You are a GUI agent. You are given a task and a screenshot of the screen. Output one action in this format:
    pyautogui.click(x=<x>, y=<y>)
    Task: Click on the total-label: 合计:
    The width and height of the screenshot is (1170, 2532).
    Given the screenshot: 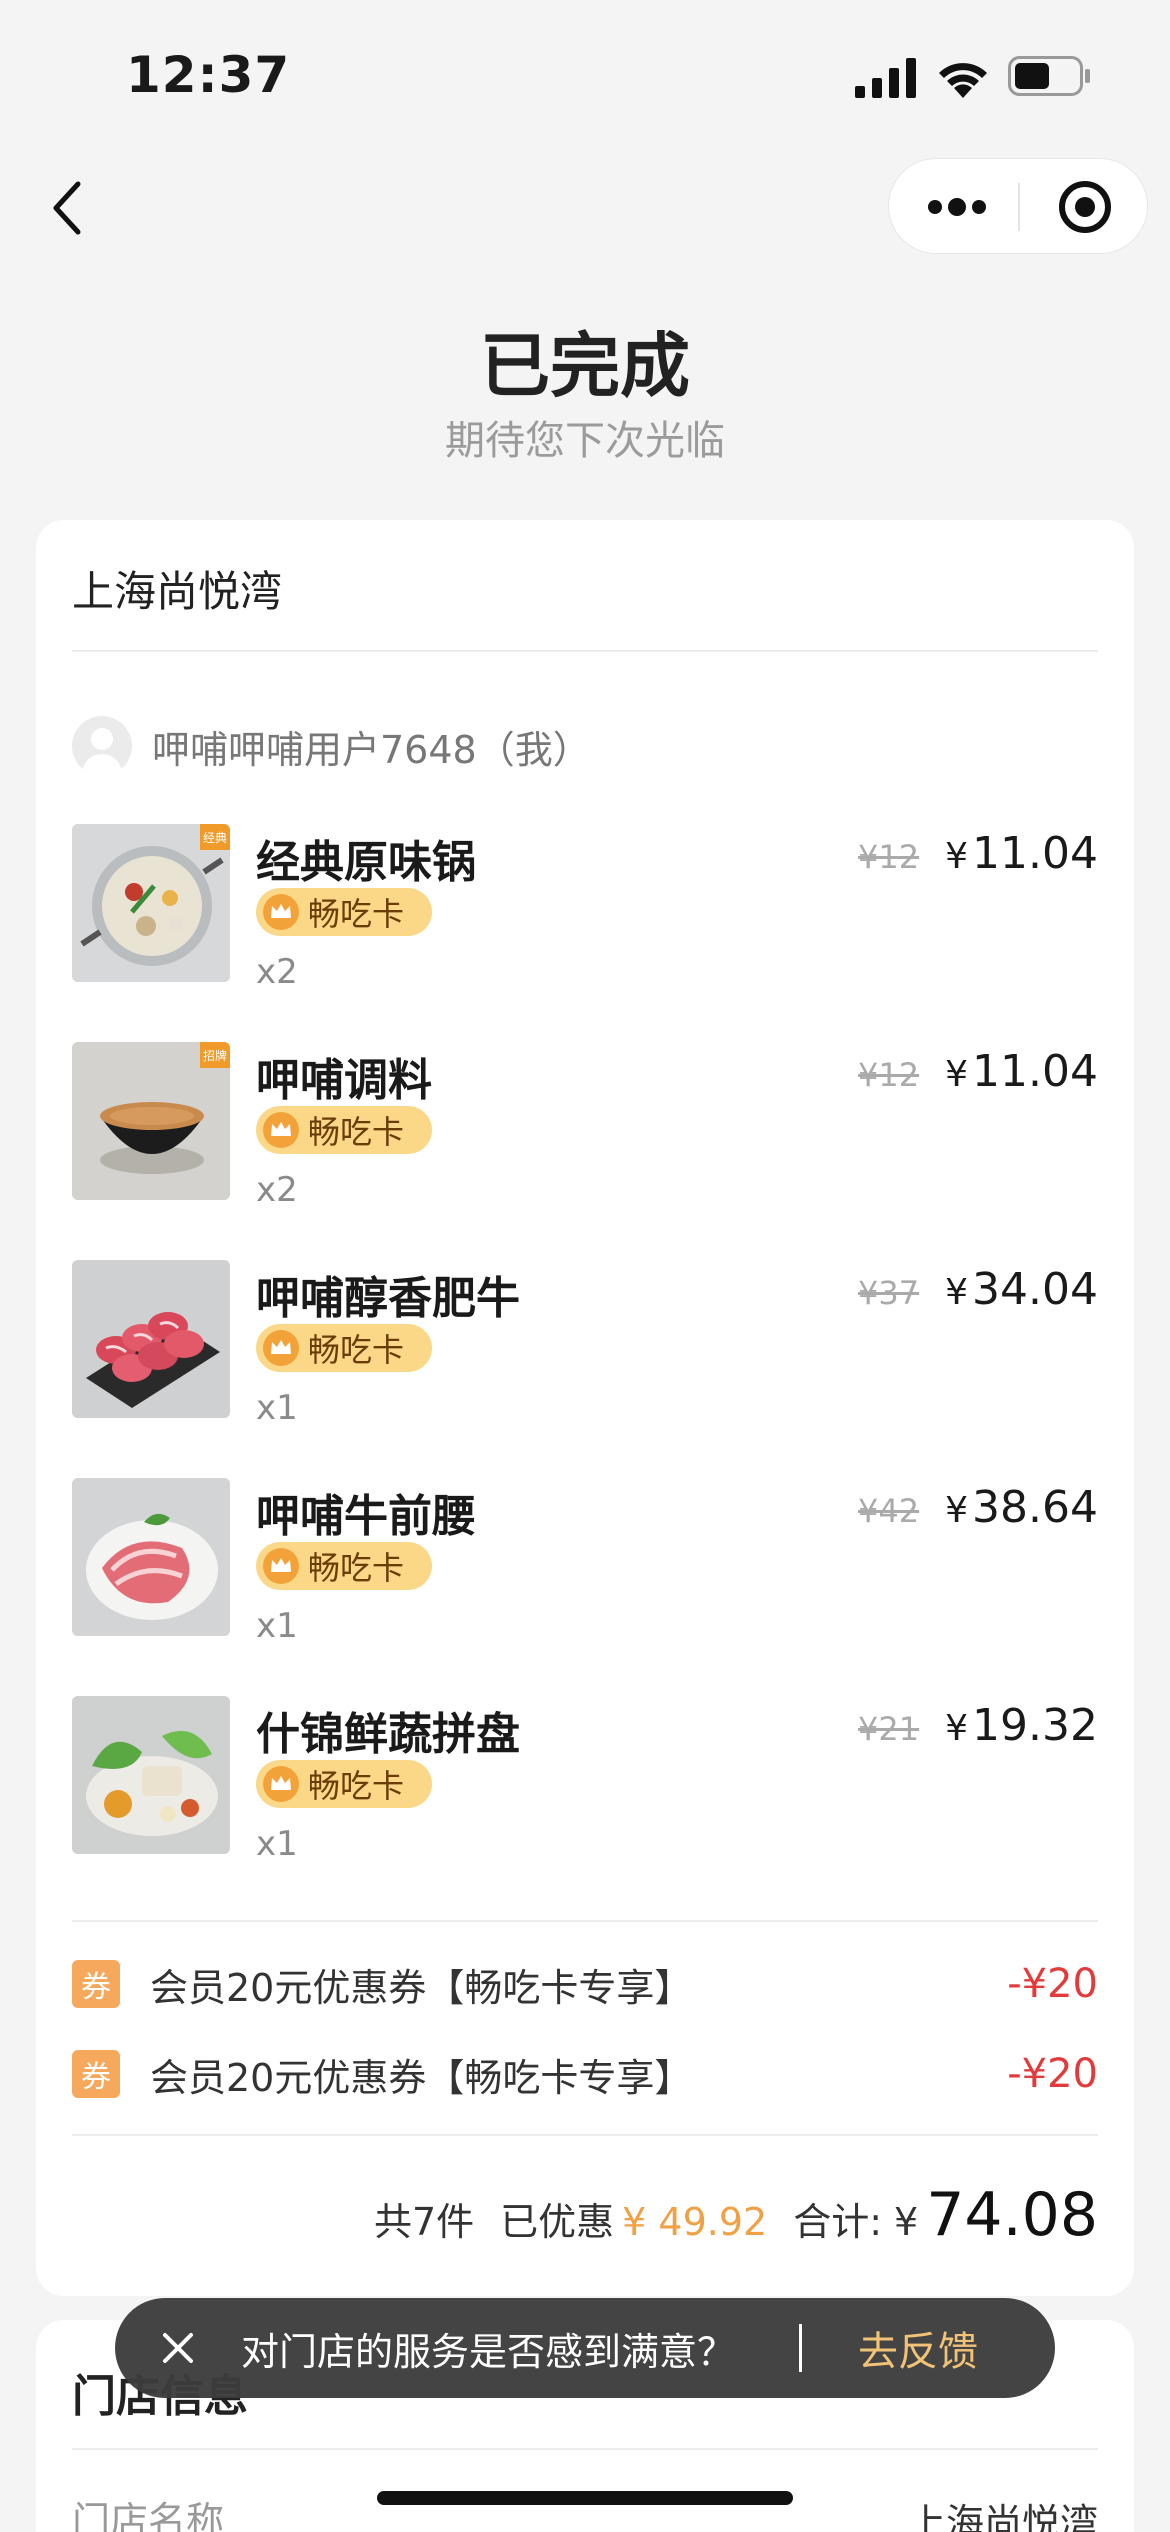 What is the action you would take?
    pyautogui.click(x=838, y=2222)
    